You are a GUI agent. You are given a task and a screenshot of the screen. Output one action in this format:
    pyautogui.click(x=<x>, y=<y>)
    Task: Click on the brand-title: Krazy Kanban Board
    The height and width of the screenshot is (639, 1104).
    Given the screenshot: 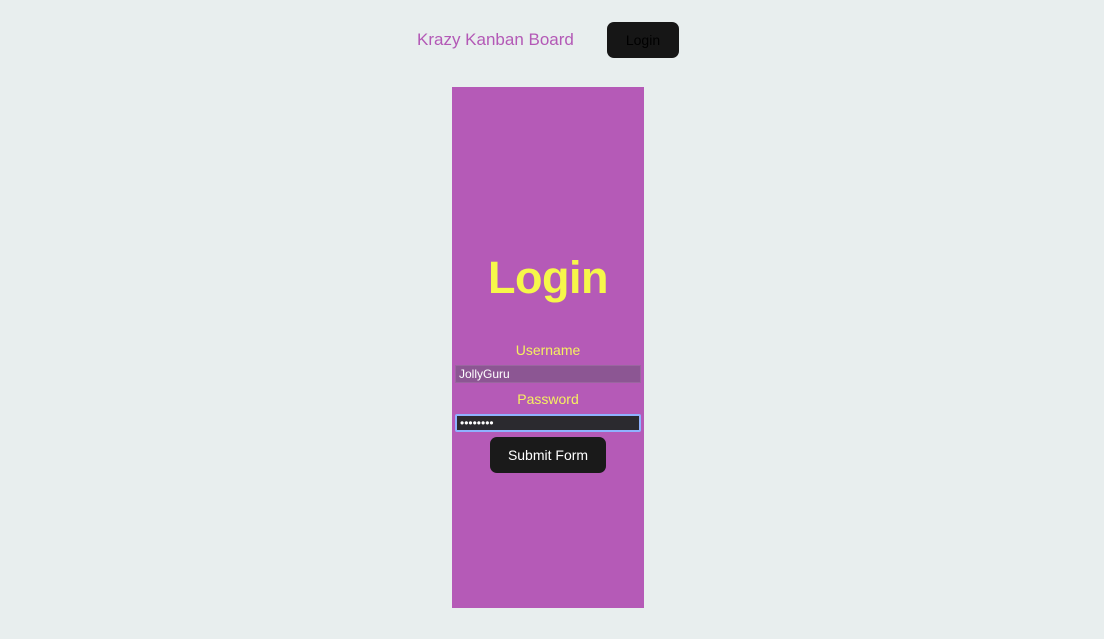 What is the action you would take?
    pyautogui.click(x=495, y=40)
    